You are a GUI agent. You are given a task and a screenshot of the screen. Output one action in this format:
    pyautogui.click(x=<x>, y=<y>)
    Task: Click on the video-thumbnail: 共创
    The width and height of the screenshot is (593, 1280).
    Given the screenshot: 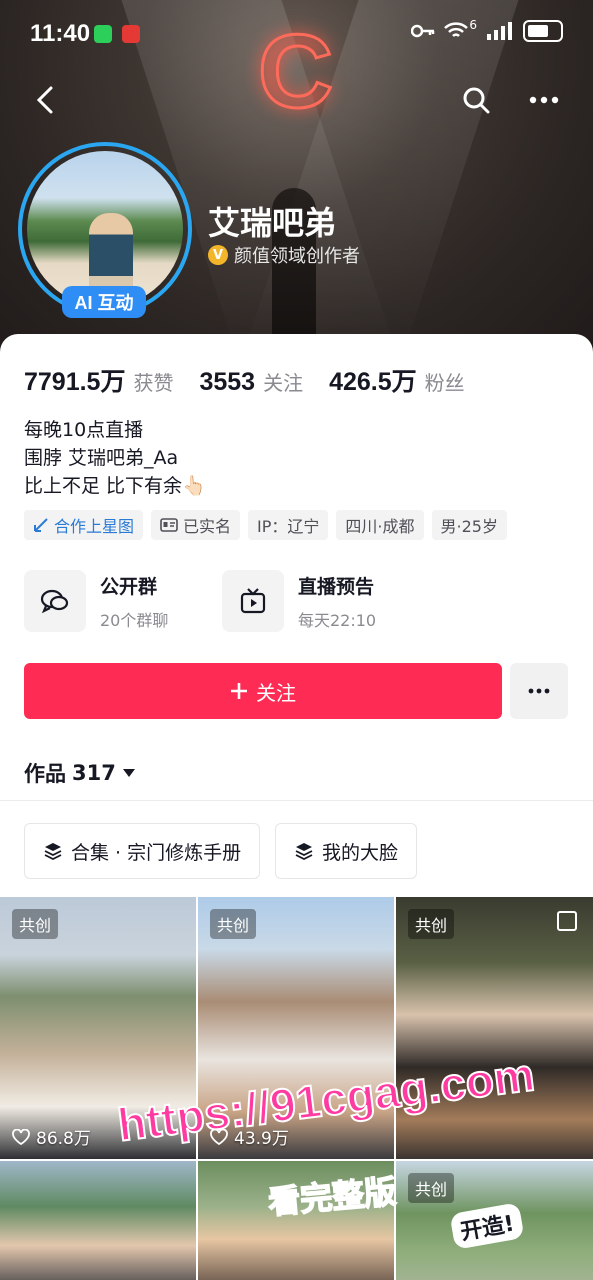 What is the action you would take?
    pyautogui.click(x=494, y=1028)
    